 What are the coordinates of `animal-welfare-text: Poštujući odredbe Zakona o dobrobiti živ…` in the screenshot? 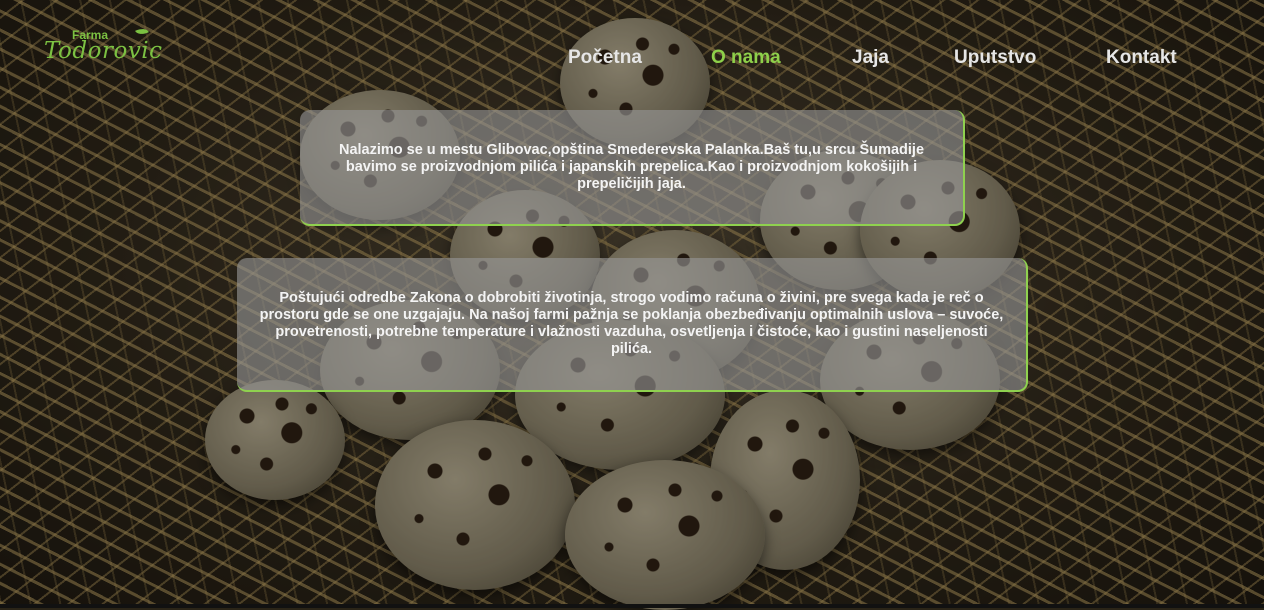 It's located at (631, 323).